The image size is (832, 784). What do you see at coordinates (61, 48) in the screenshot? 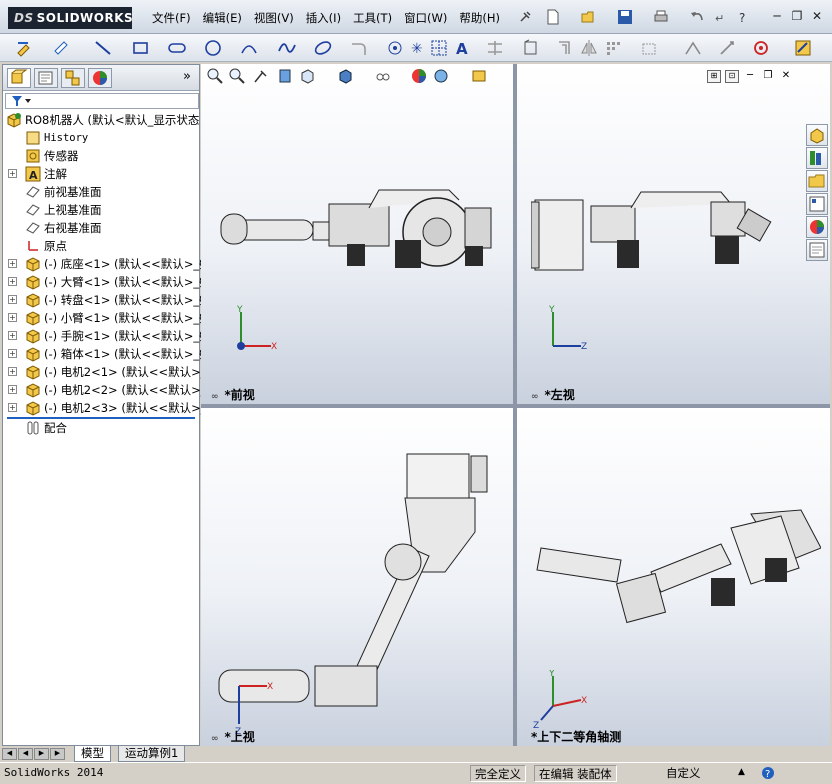
I see `smart-dimension-icon` at bounding box center [61, 48].